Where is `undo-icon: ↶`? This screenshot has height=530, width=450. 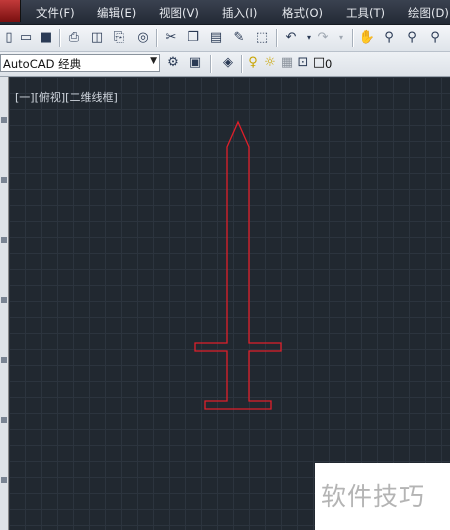
undo-icon: ↶ is located at coordinates (291, 38).